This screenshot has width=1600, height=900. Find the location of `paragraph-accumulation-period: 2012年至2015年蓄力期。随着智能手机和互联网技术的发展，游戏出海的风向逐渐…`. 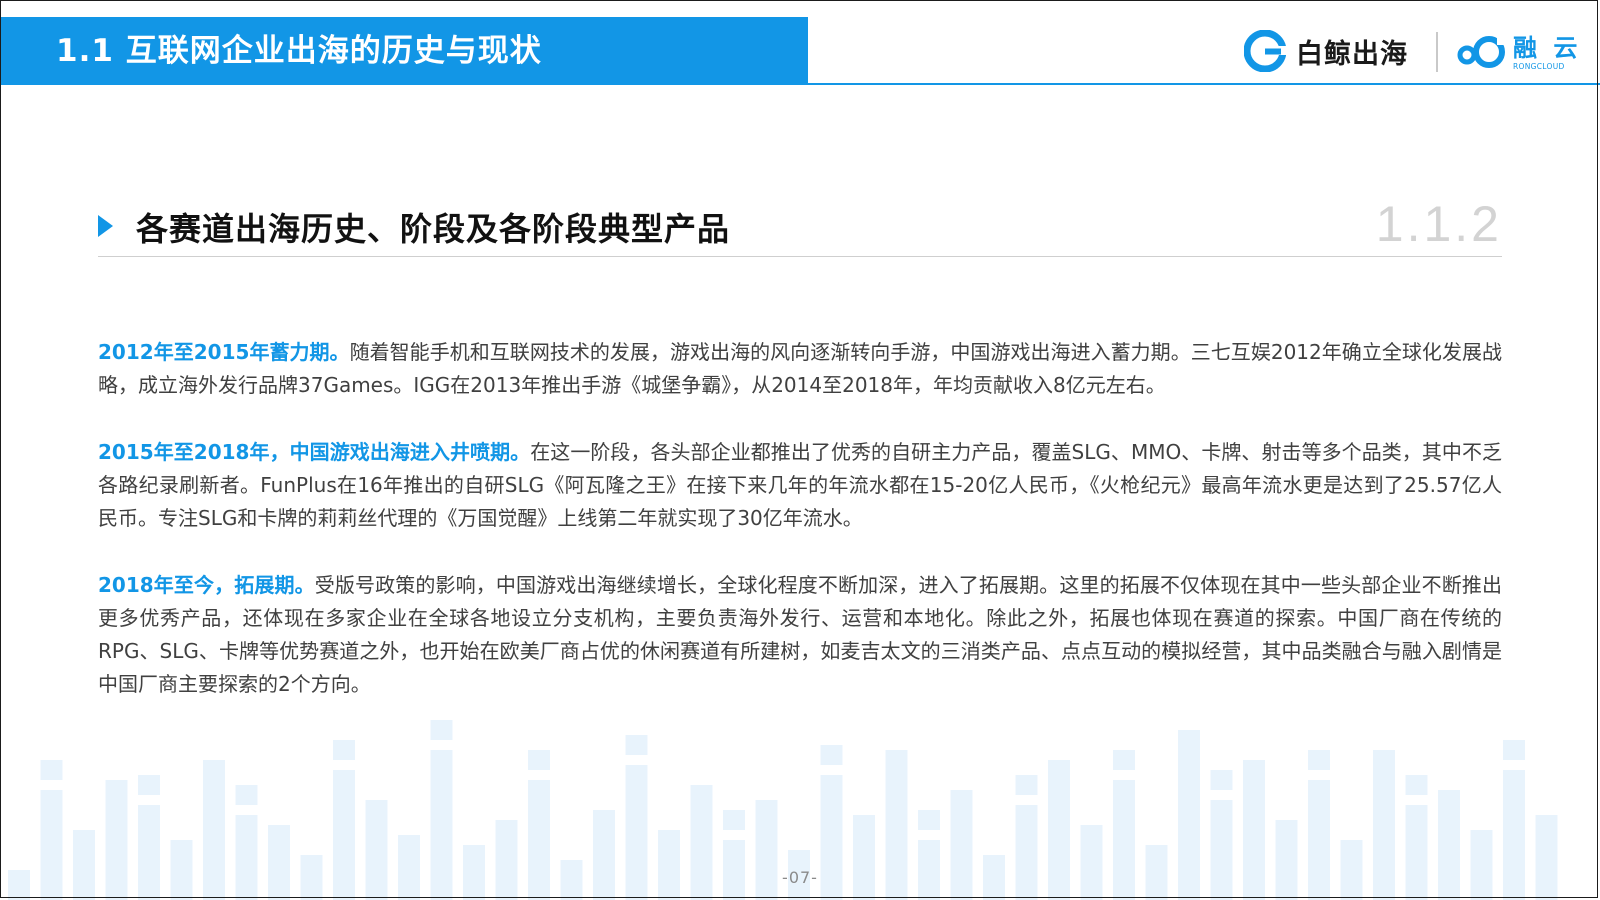

paragraph-accumulation-period: 2012年至2015年蓄力期。随着智能手机和互联网技术的发展，游戏出海的风向逐渐… is located at coordinates (800, 369).